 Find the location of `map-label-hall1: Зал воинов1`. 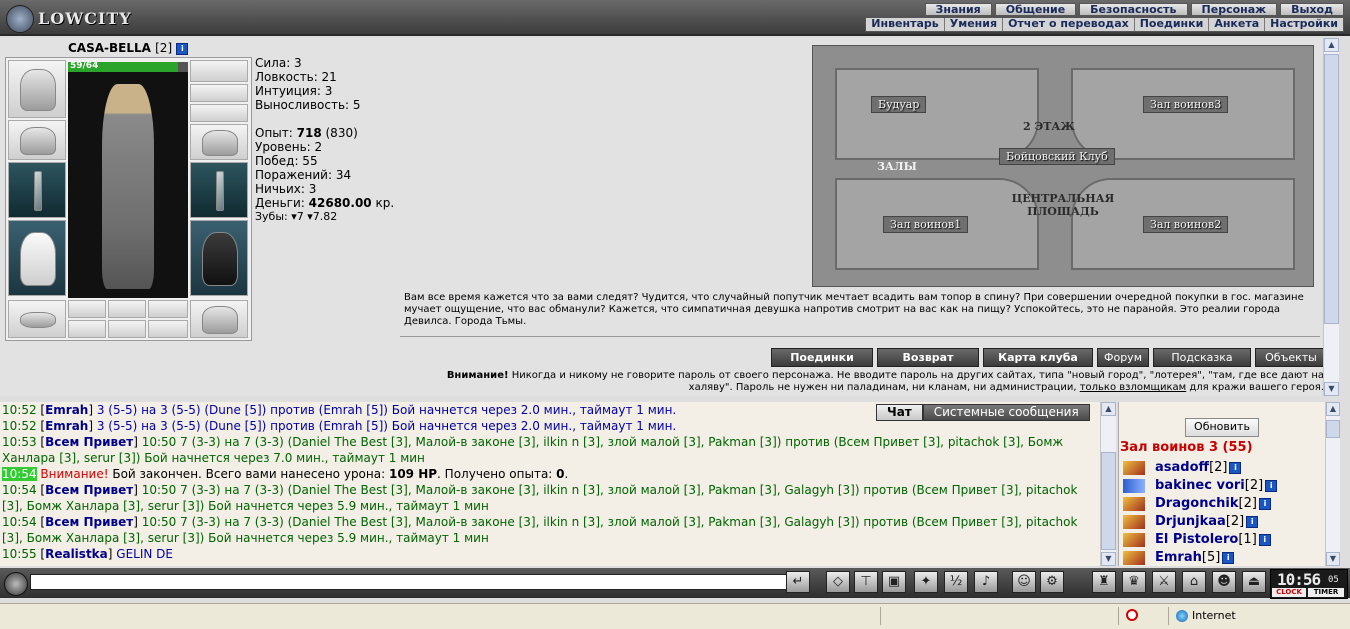

map-label-hall1: Зал воинов1 is located at coordinates (926, 224).